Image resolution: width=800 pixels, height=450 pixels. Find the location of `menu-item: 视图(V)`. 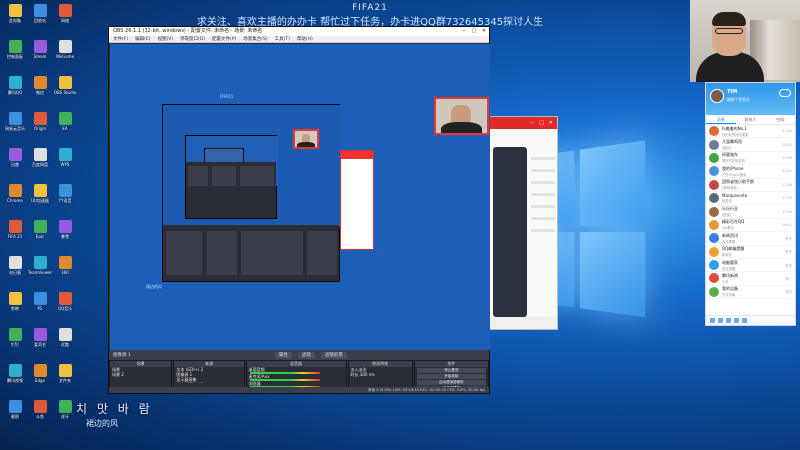

menu-item: 视图(V) is located at coordinates (165, 39).